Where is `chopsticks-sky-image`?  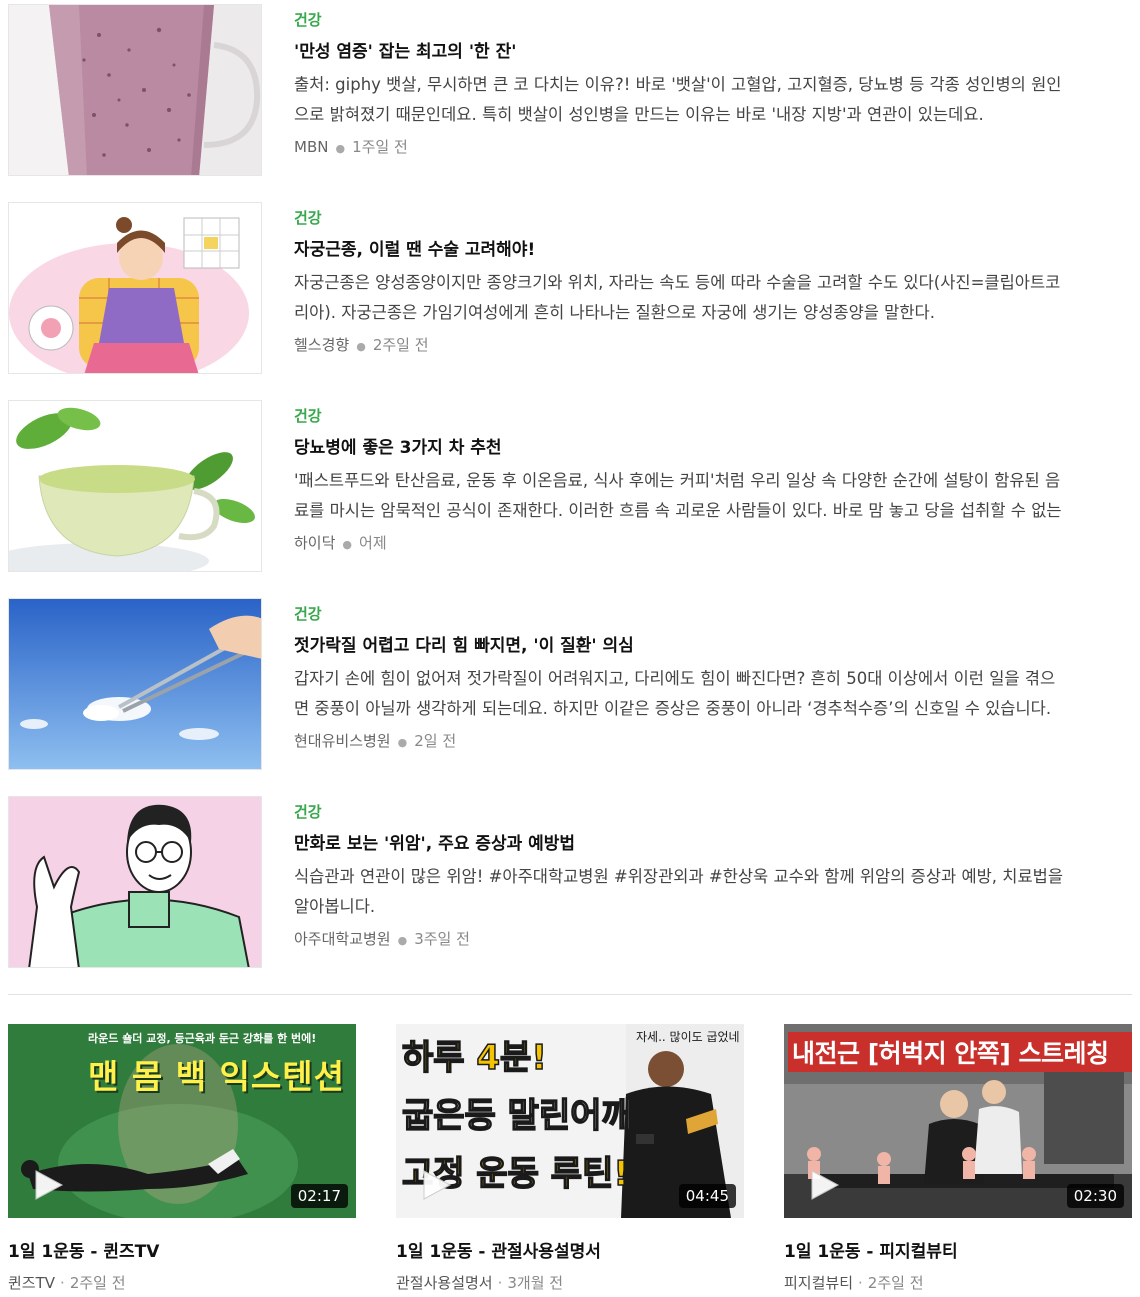 chopsticks-sky-image is located at coordinates (135, 684).